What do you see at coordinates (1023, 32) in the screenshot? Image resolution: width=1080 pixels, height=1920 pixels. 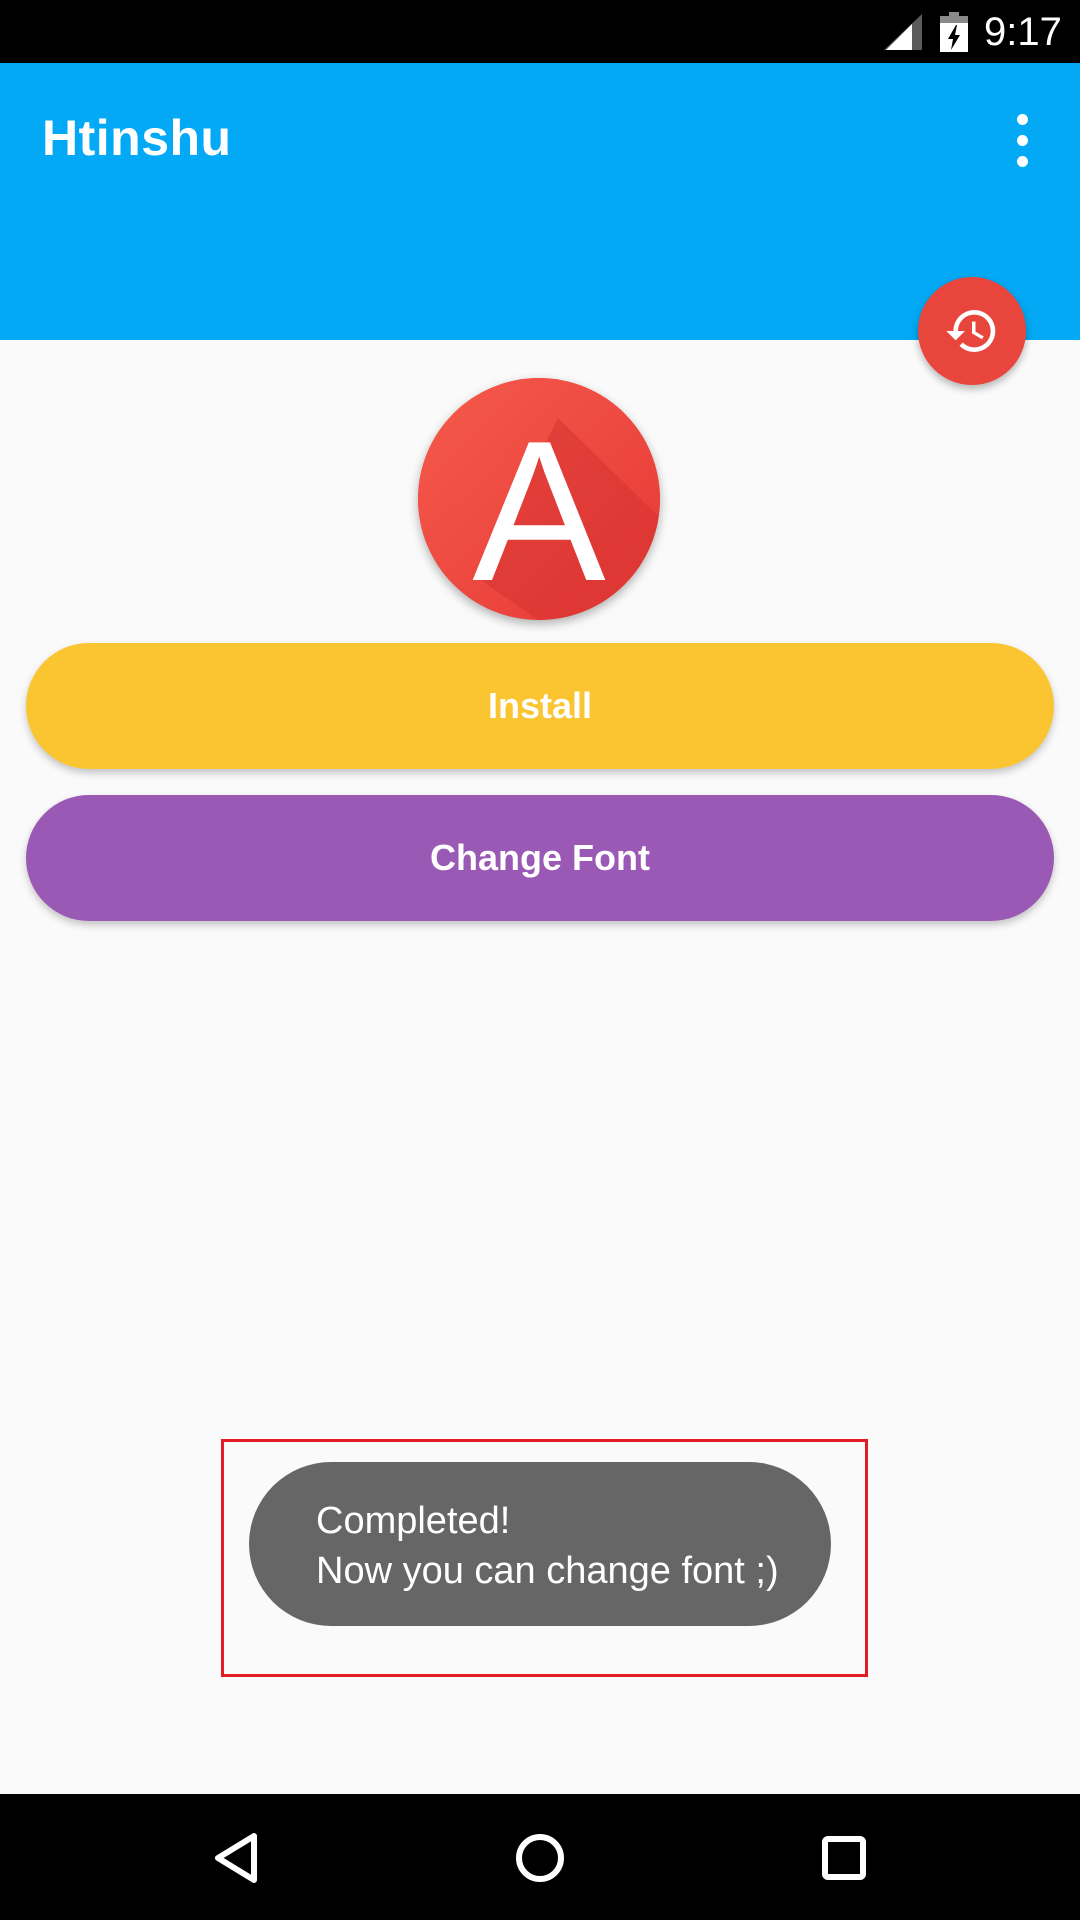 I see `status-time: 9:17` at bounding box center [1023, 32].